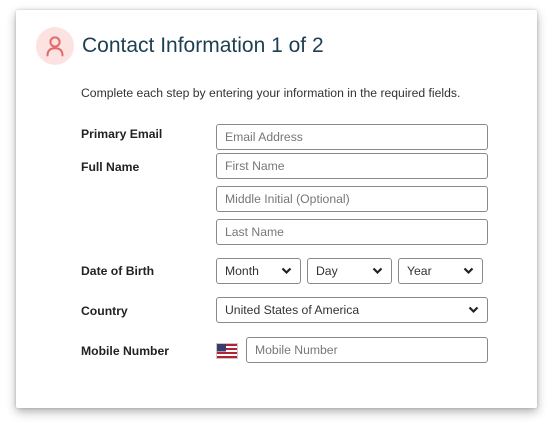 The image size is (560, 437). Describe the element at coordinates (367, 350) in the screenshot. I see `mobile-number-input` at that location.